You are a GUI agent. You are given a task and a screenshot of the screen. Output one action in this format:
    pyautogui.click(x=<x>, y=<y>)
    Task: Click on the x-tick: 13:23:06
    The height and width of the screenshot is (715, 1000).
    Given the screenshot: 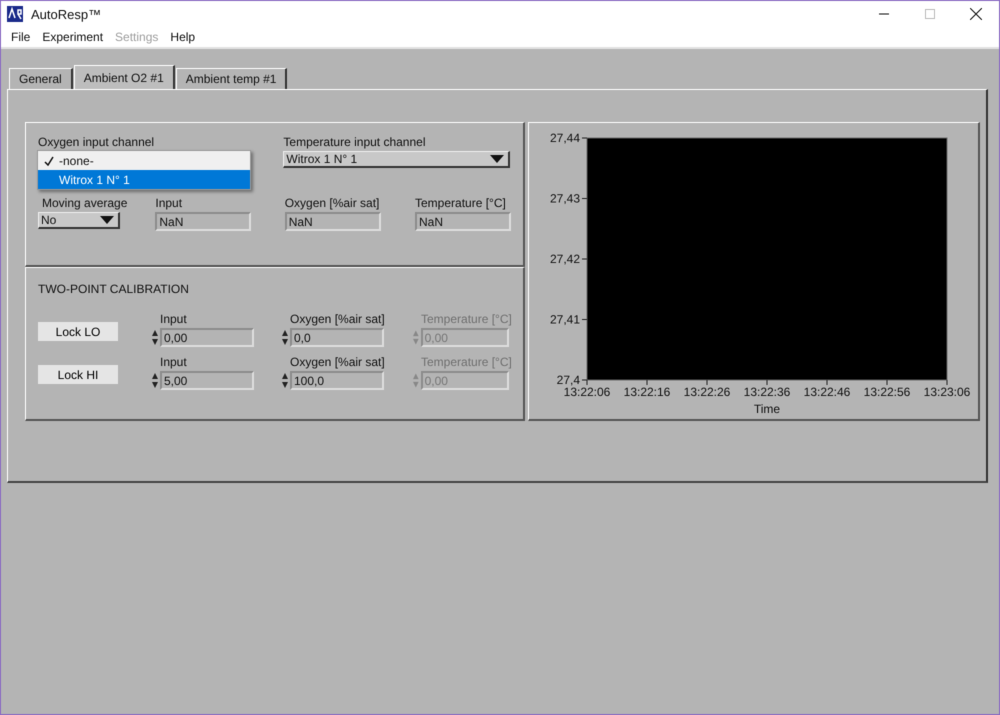 What is the action you would take?
    pyautogui.click(x=947, y=389)
    